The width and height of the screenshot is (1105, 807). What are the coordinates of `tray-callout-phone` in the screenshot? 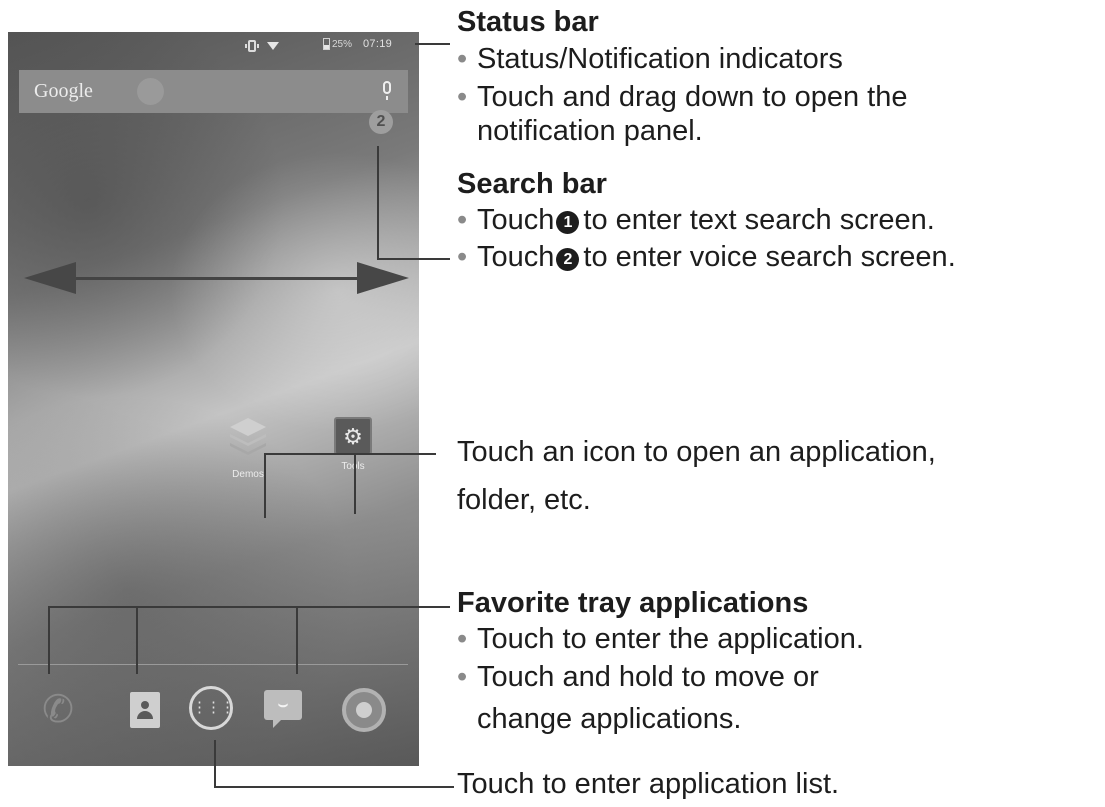 It's located at (49, 640).